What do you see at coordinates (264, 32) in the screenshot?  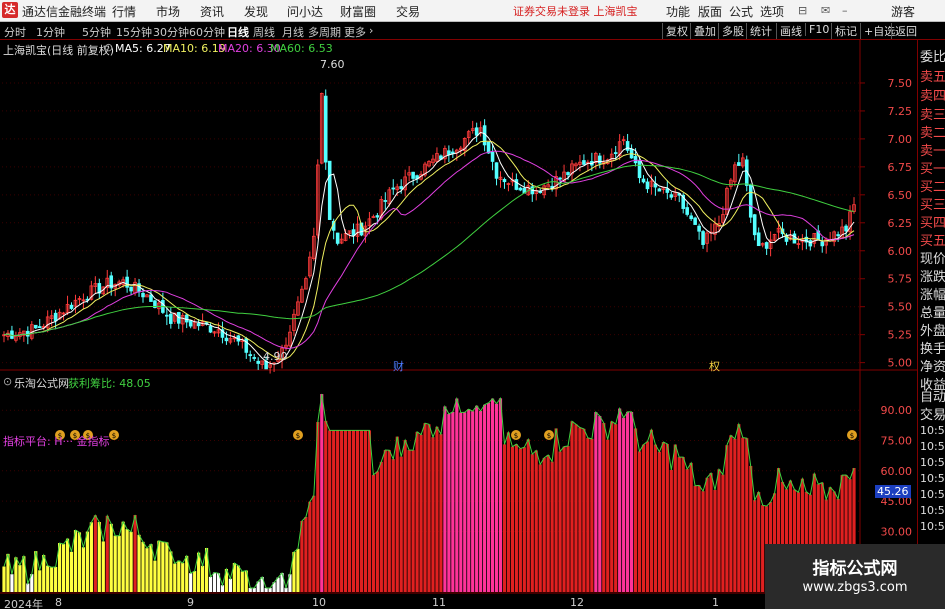 I see `period-weekly: 周线` at bounding box center [264, 32].